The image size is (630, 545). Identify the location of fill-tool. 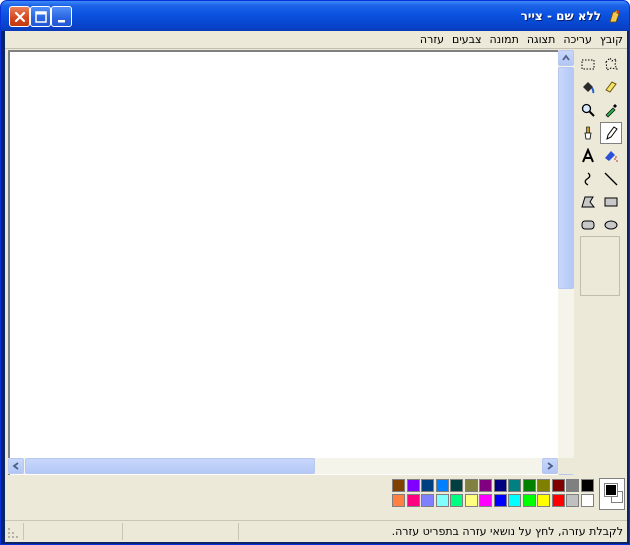
(588, 87).